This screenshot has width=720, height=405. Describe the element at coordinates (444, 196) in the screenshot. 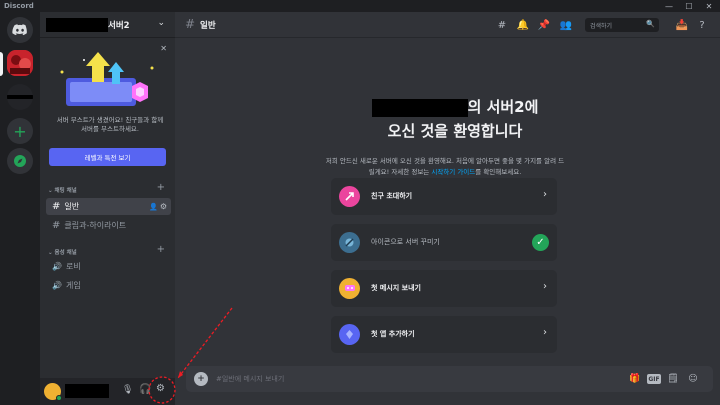

I see `checklist-invite-friends: 친구 초대하기 ›` at that location.